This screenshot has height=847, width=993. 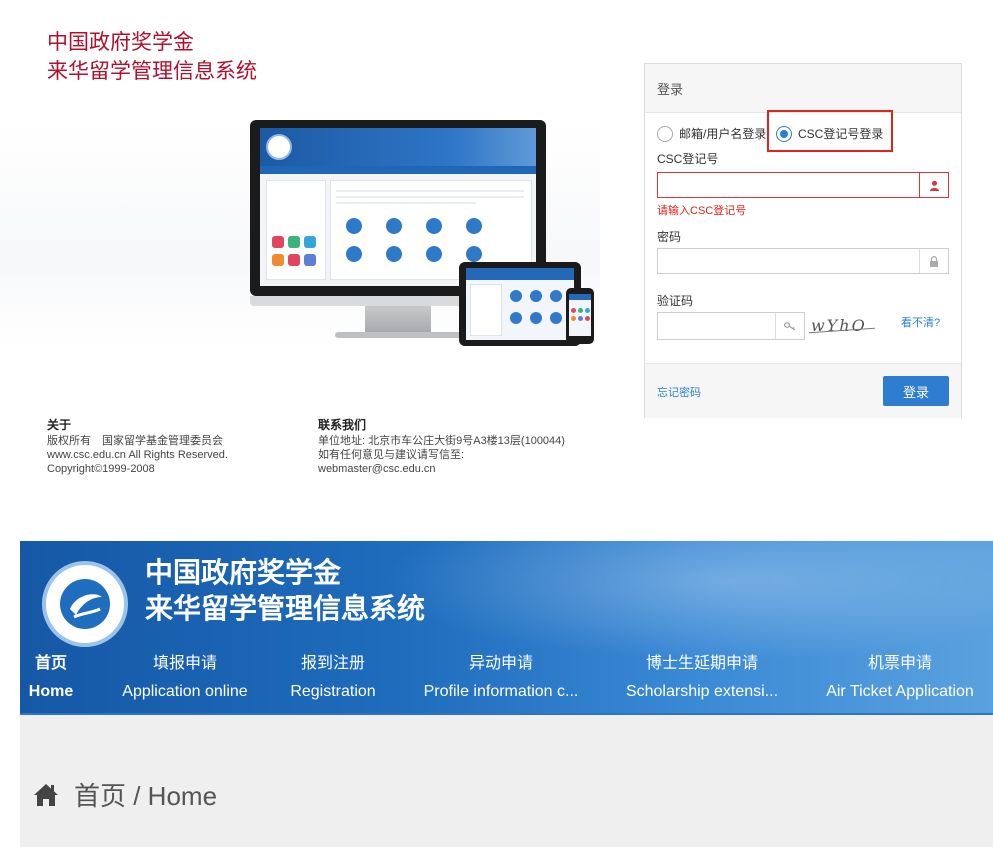 What do you see at coordinates (85, 604) in the screenshot?
I see `csc-logo-icon` at bounding box center [85, 604].